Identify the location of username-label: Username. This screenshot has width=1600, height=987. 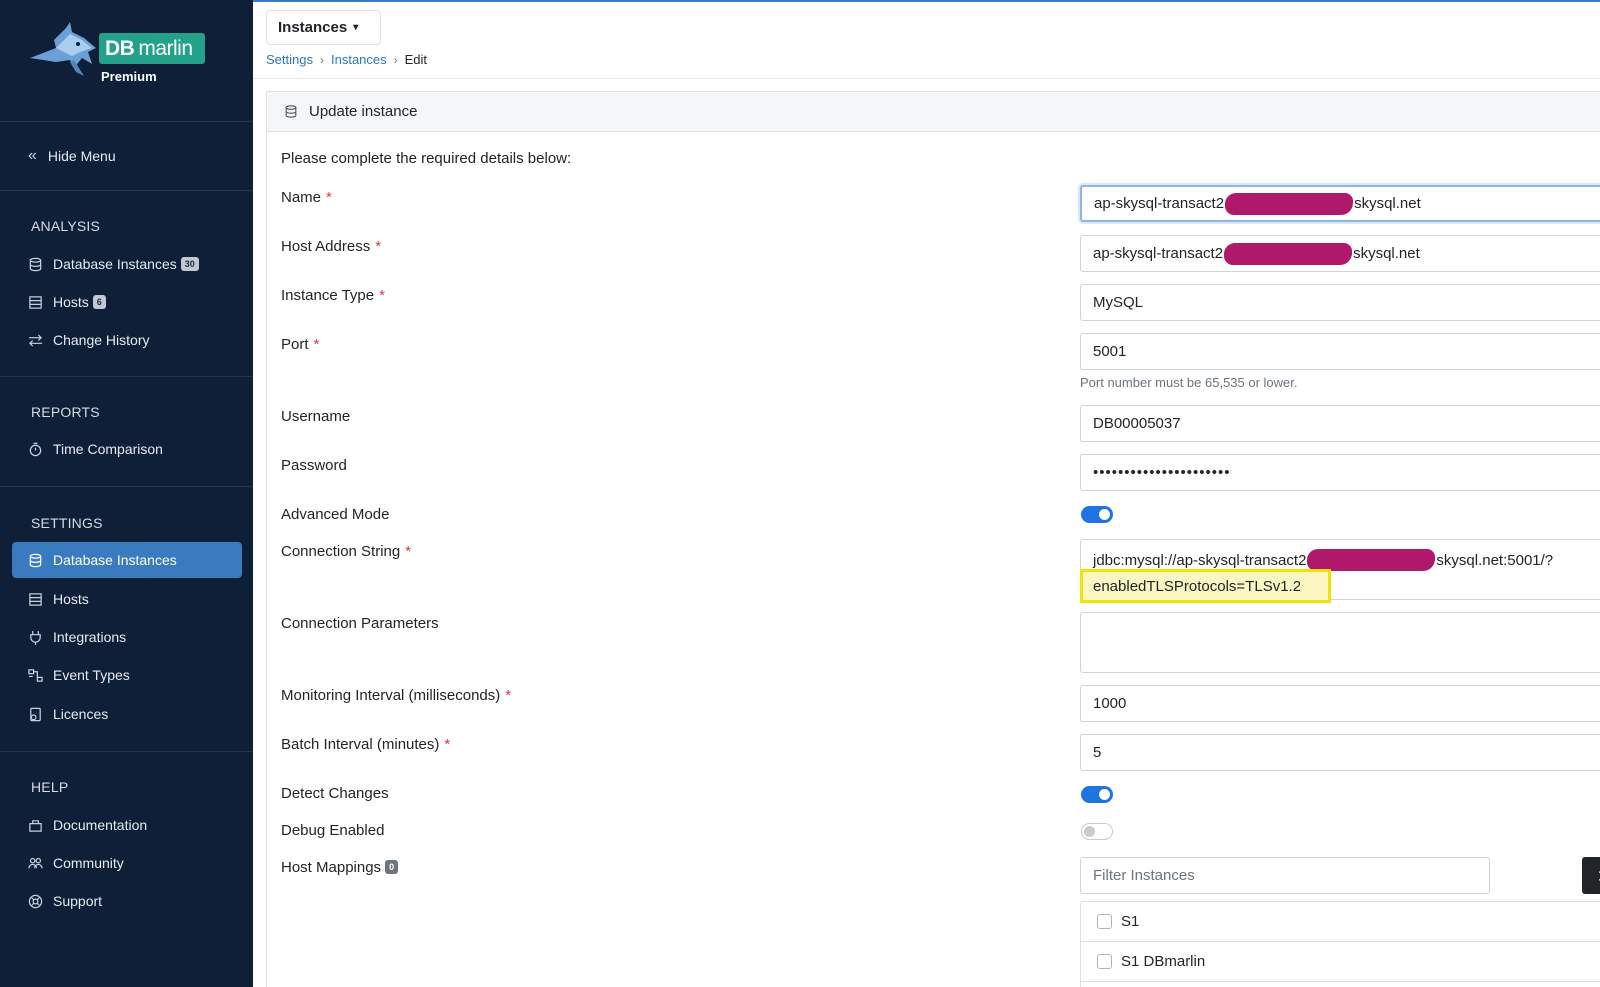
(316, 416).